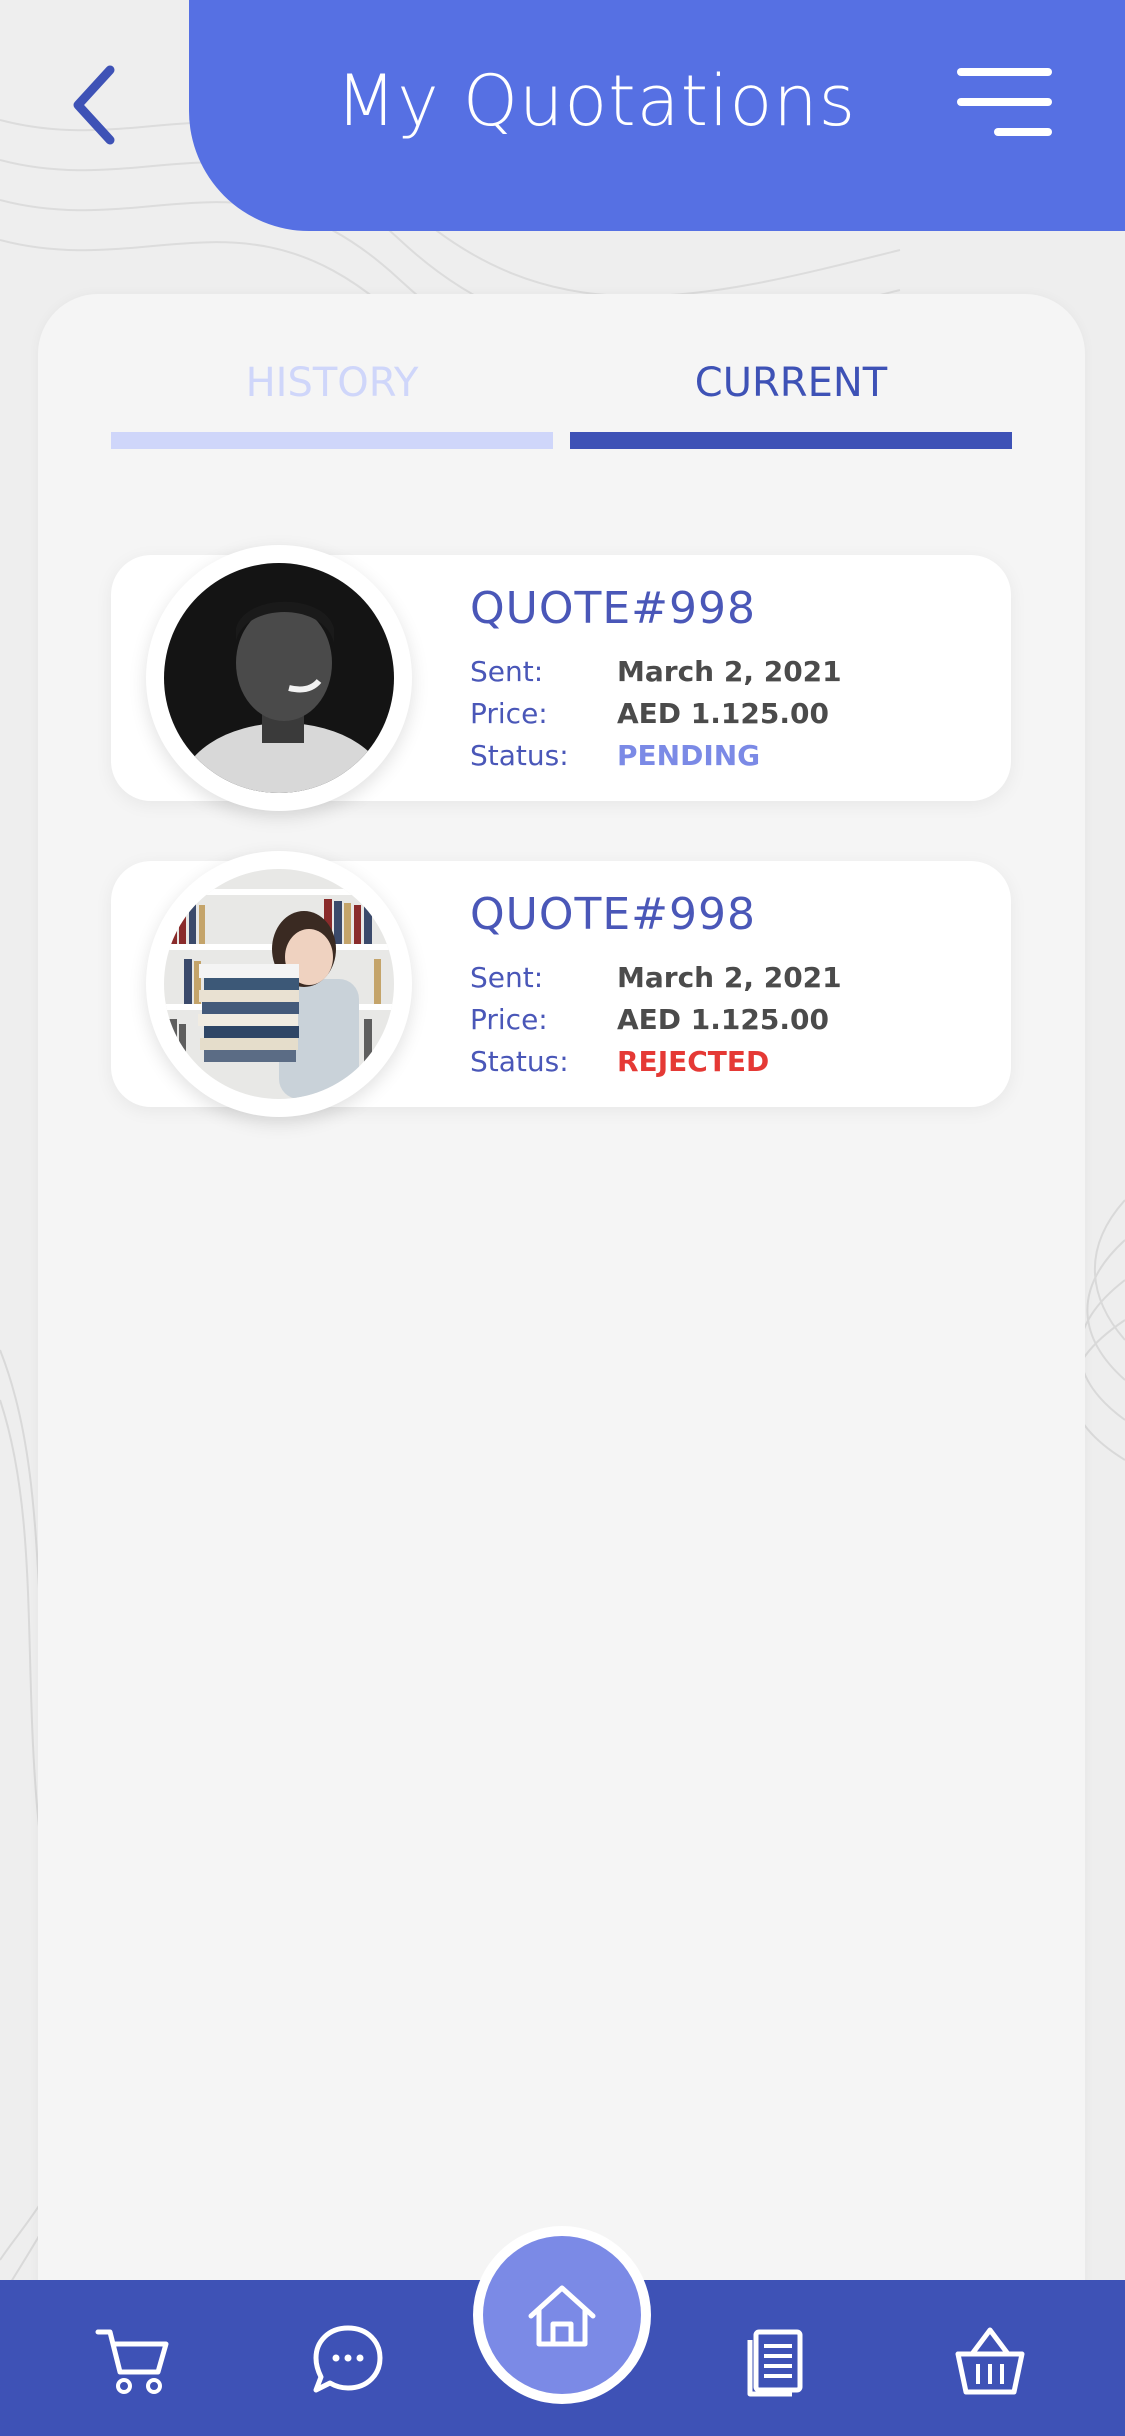 Image resolution: width=1125 pixels, height=2436 pixels. Describe the element at coordinates (791, 440) in the screenshot. I see `tab-current-indicator` at that location.